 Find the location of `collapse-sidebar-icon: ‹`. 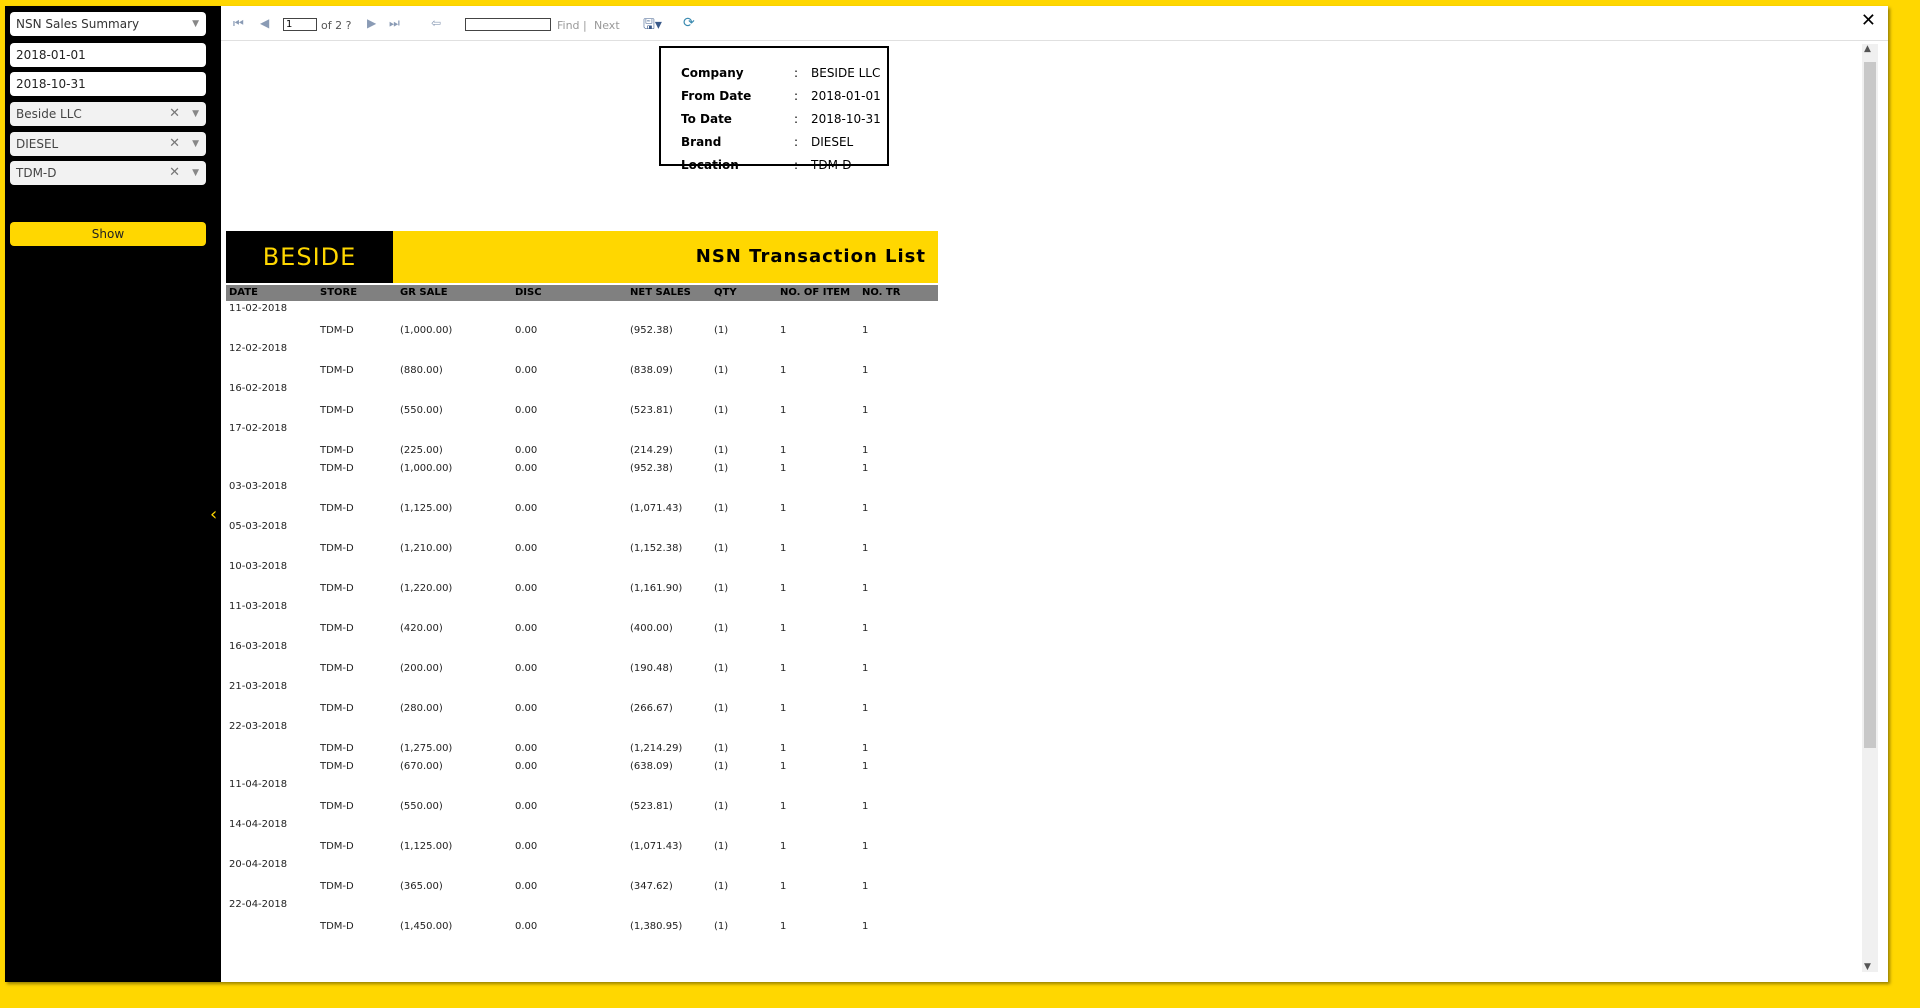

collapse-sidebar-icon: ‹ is located at coordinates (213, 514).